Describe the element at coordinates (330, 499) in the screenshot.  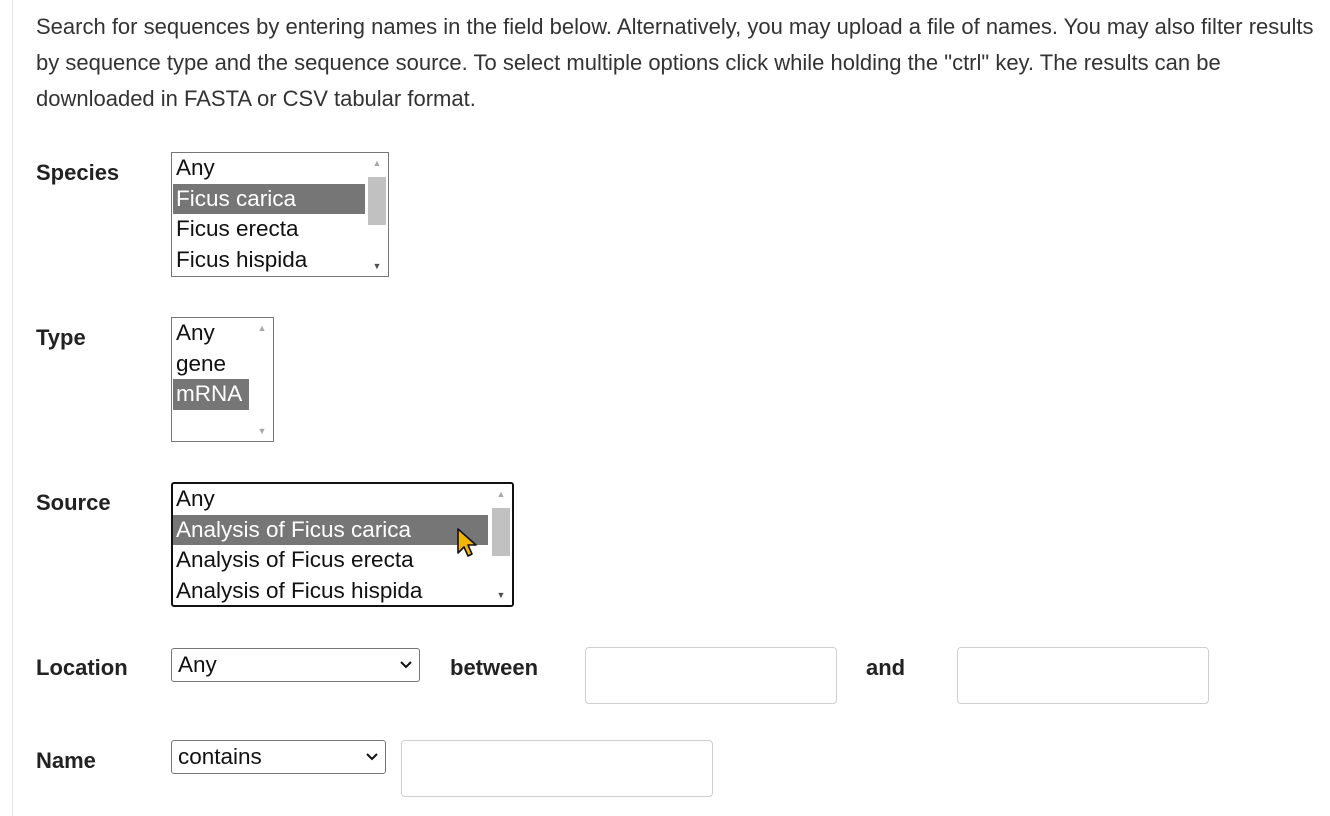
I see `source-option: Any` at that location.